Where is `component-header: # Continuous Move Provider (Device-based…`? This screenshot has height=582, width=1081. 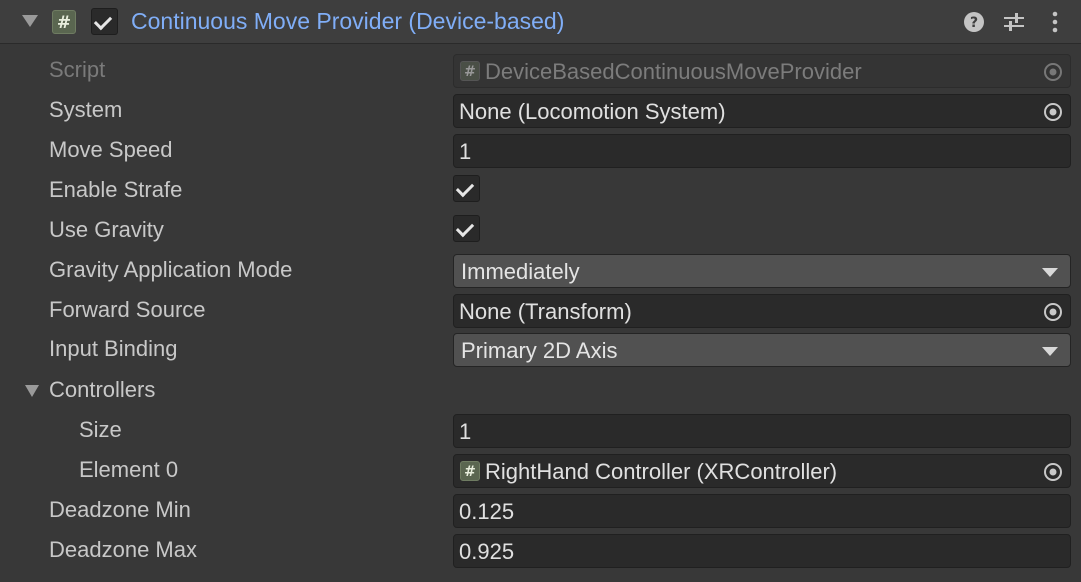
component-header: # Continuous Move Provider (Device-based… is located at coordinates (540, 22).